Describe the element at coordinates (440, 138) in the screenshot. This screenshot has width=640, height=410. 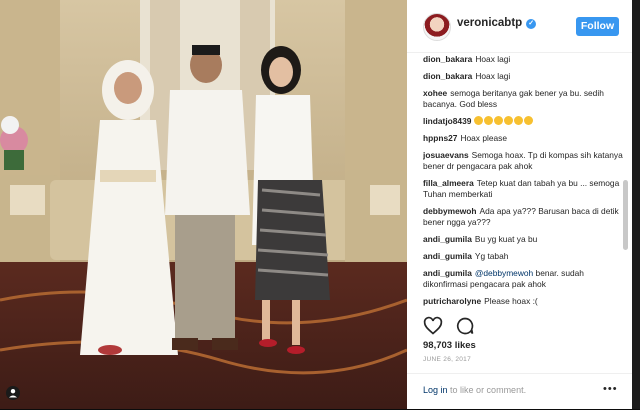
I see `comment-username: hppns27` at that location.